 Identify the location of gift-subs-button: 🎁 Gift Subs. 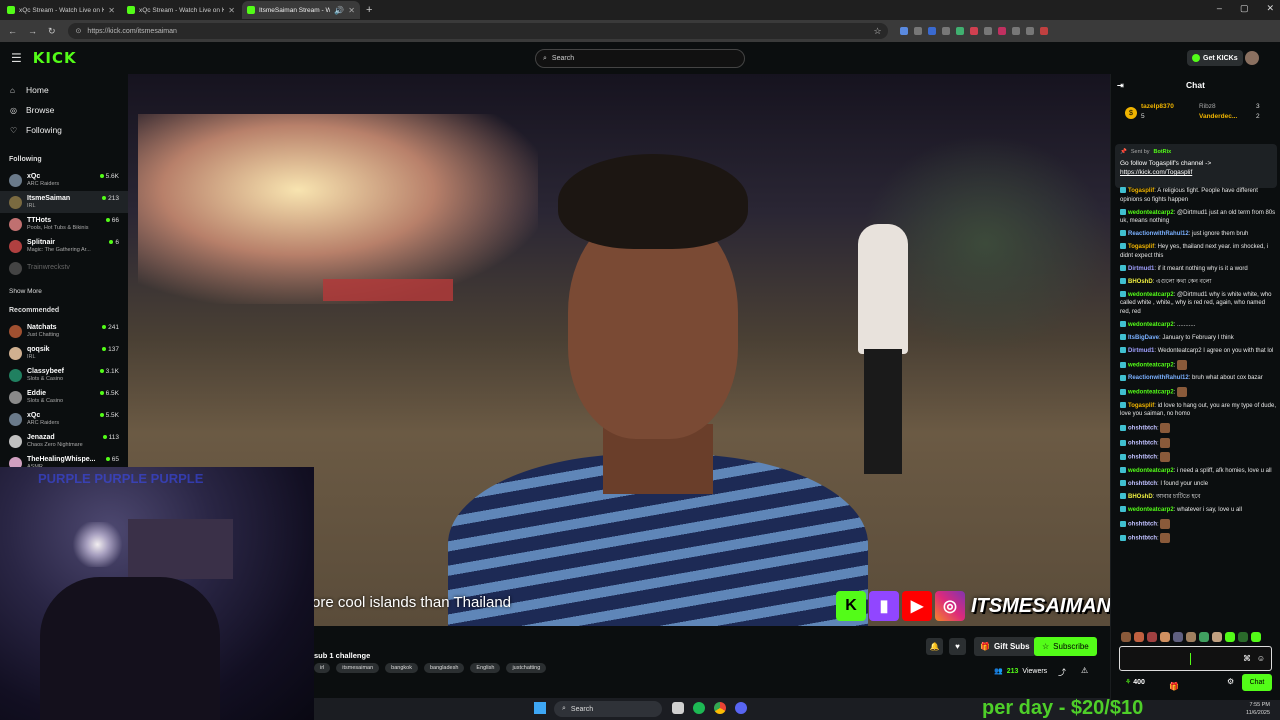
(1005, 646).